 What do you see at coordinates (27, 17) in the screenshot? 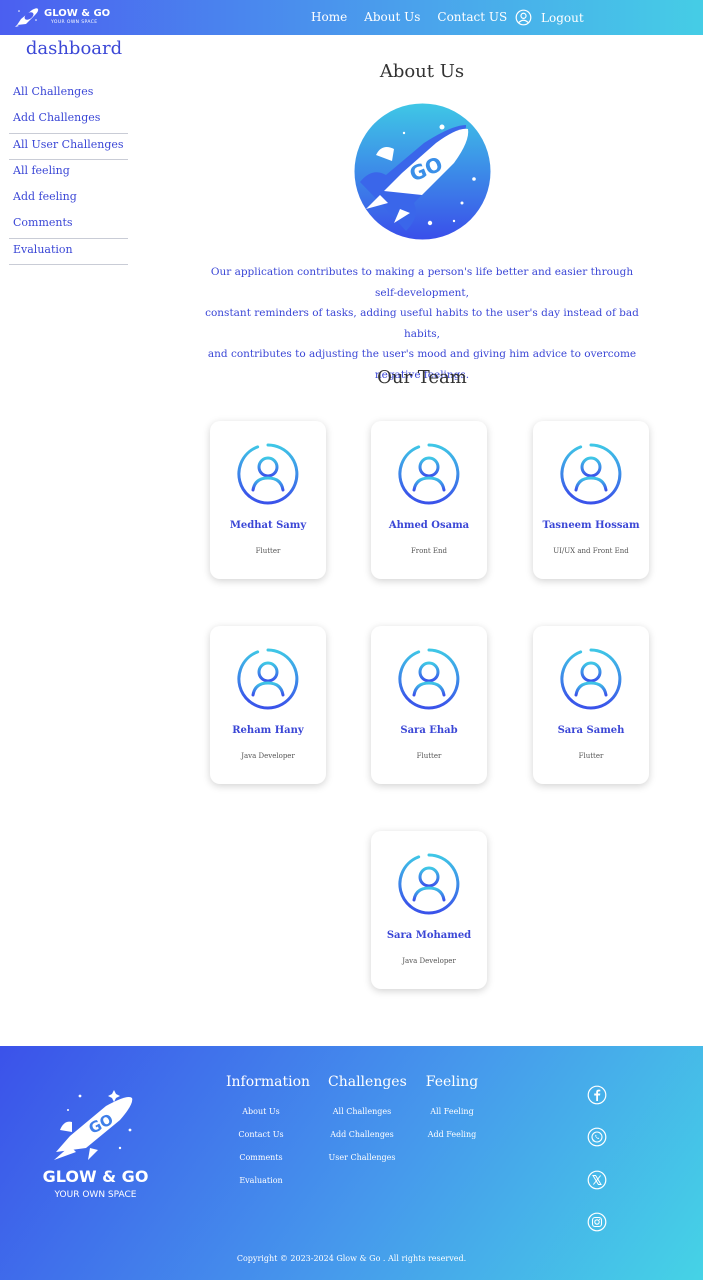
I see `rocket-logo-icon` at bounding box center [27, 17].